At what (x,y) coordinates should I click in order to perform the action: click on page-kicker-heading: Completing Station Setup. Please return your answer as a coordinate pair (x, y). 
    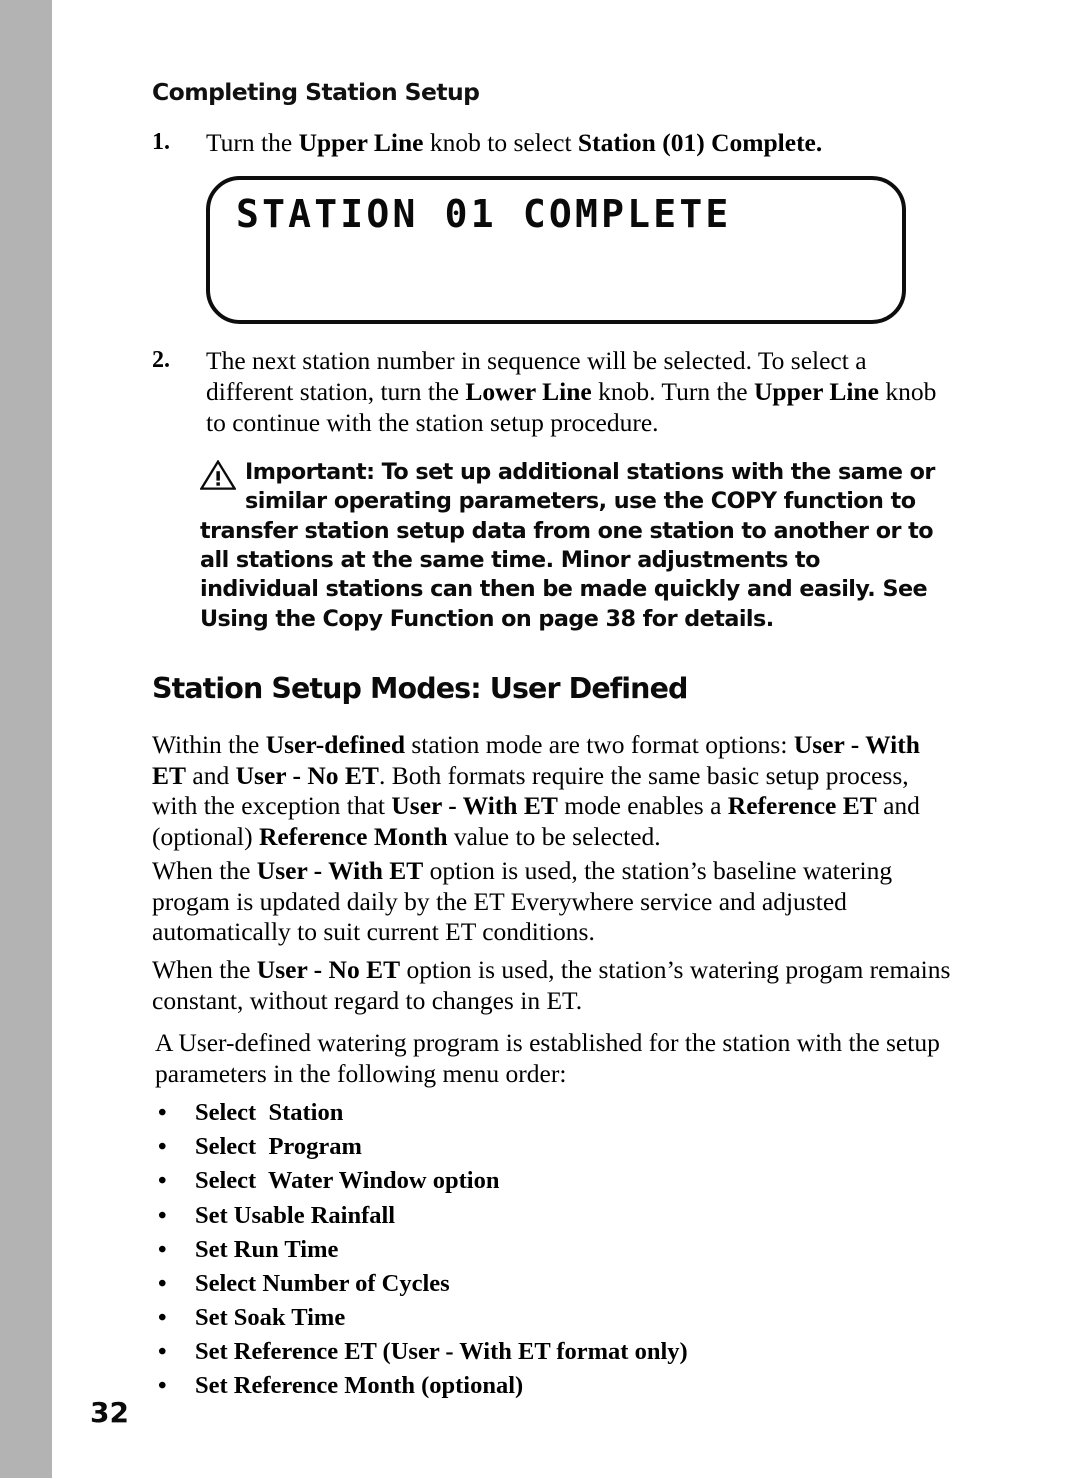
    Looking at the image, I should click on (316, 92).